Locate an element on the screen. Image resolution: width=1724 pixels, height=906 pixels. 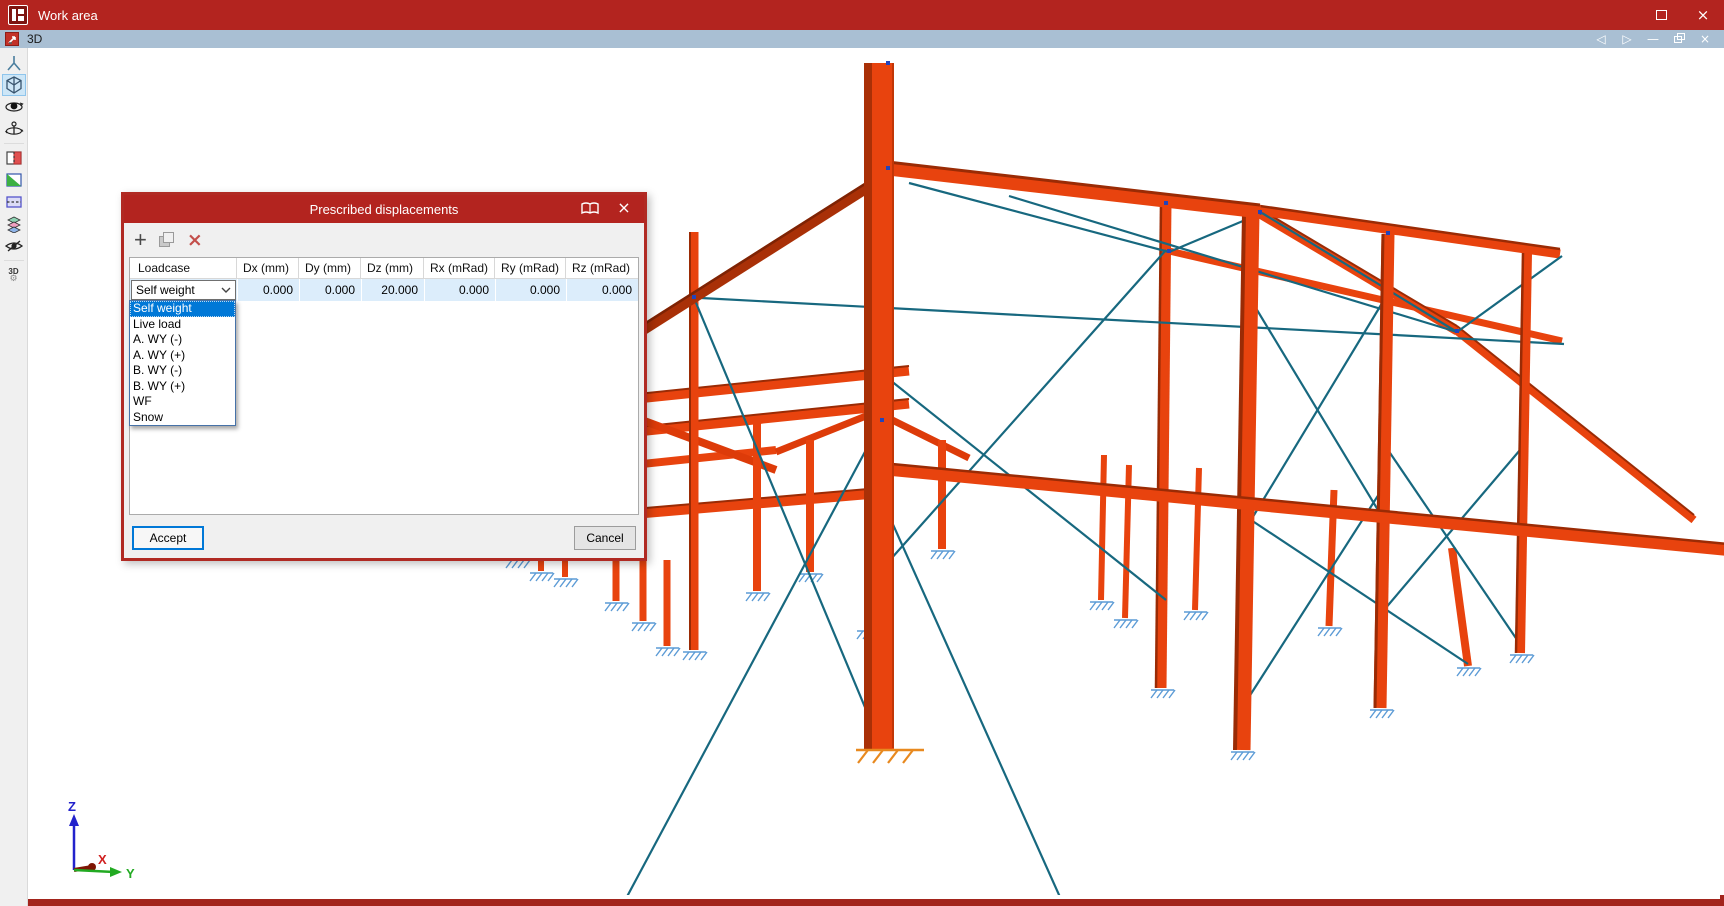
restore-view-button is located at coordinates (1679, 39).